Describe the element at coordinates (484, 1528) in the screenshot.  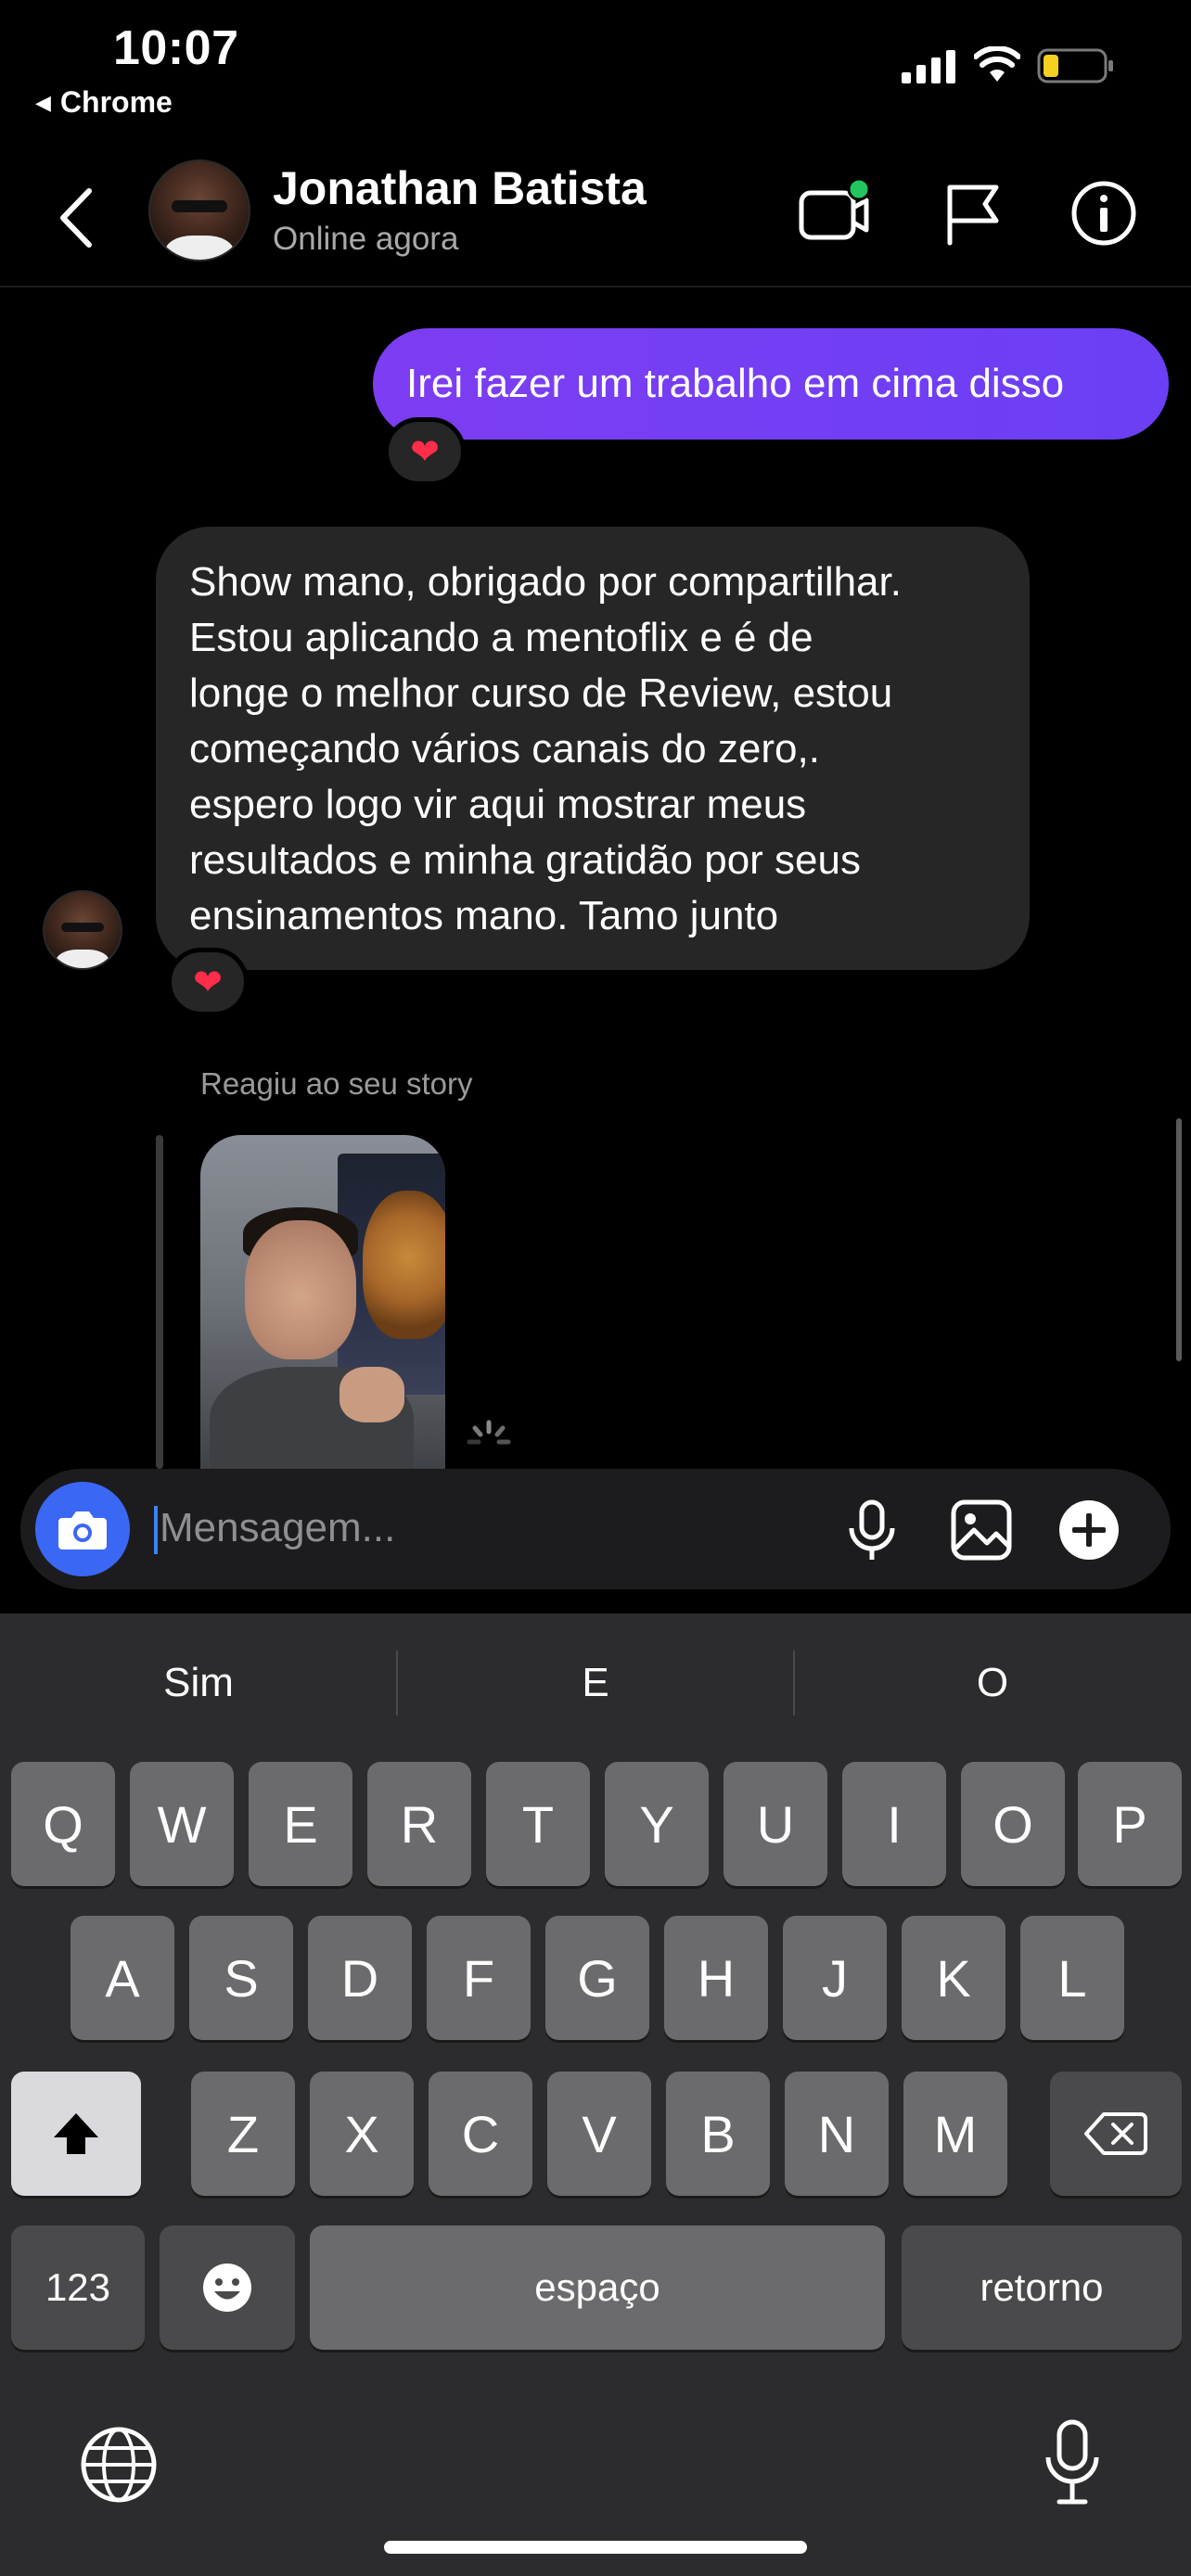
I see `message-input` at that location.